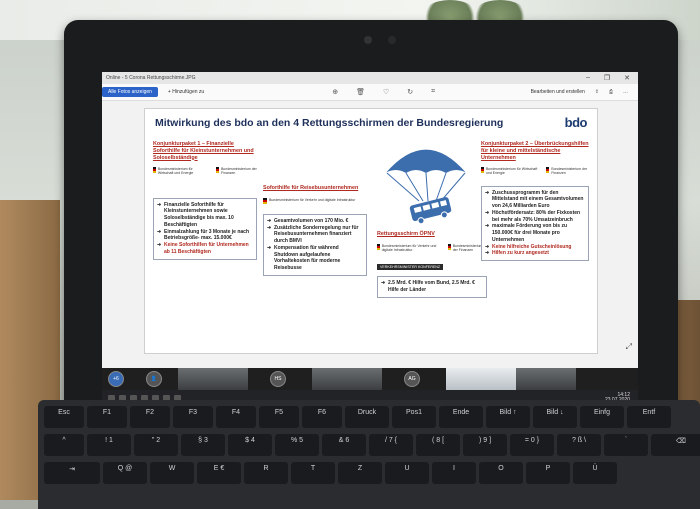  I want to click on key-tab: ⇥, so click(72, 473).